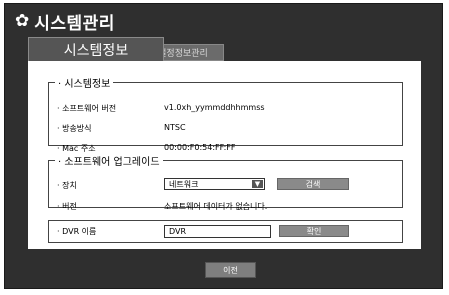 Image resolution: width=449 pixels, height=295 pixels. Describe the element at coordinates (84, 84) in the screenshot. I see `system-info-legend: · 시스템정보` at that location.